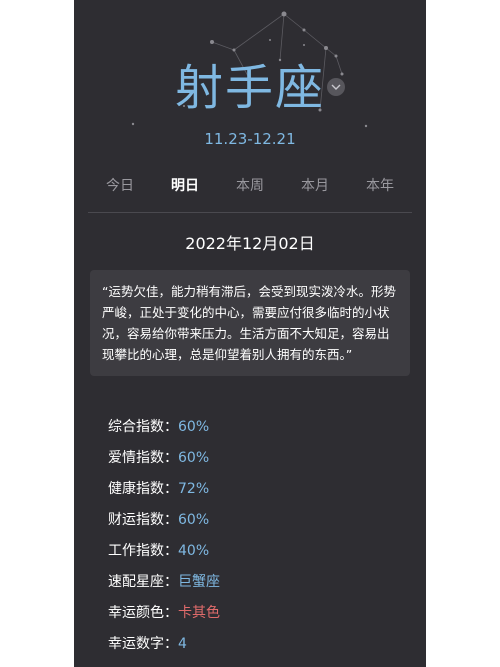 This screenshot has width=500, height=667. Describe the element at coordinates (250, 243) in the screenshot. I see `forecast-date: 2022年12月02日` at that location.